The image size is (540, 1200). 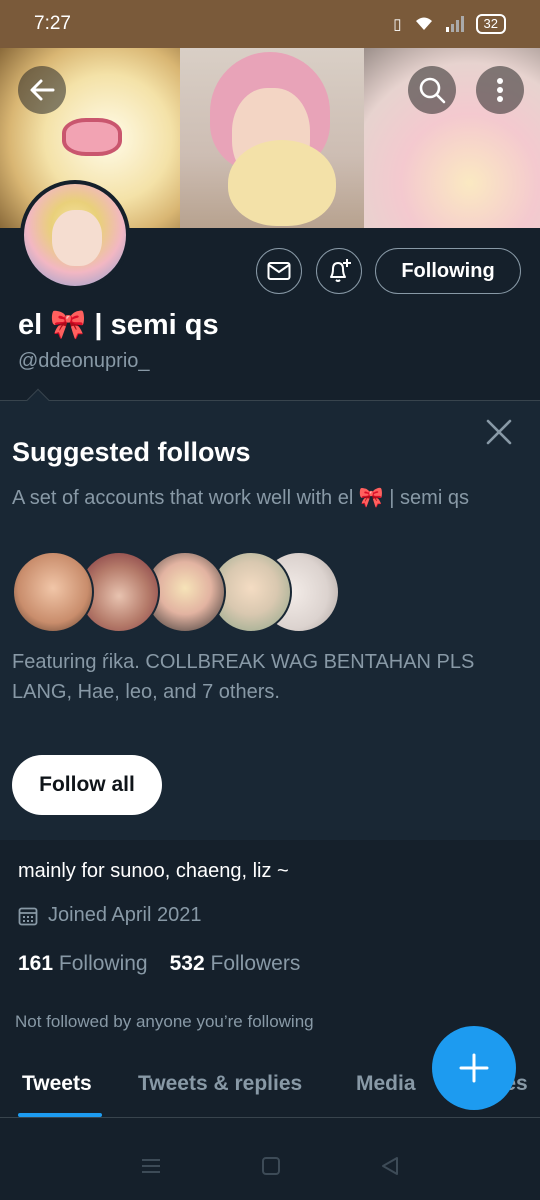 I want to click on tab-tweets-replies: Tweets & replies, so click(x=220, y=1084).